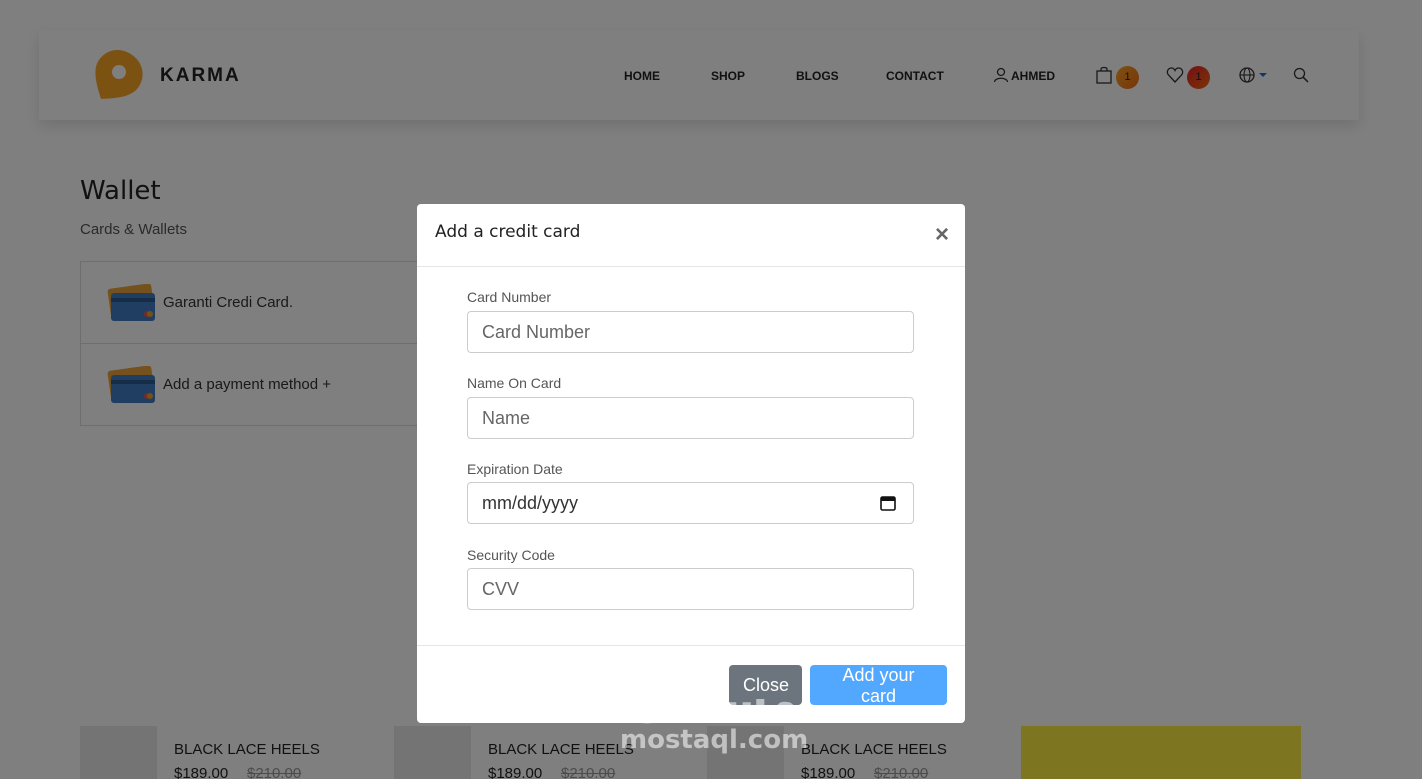  I want to click on calendar-icon, so click(888, 503).